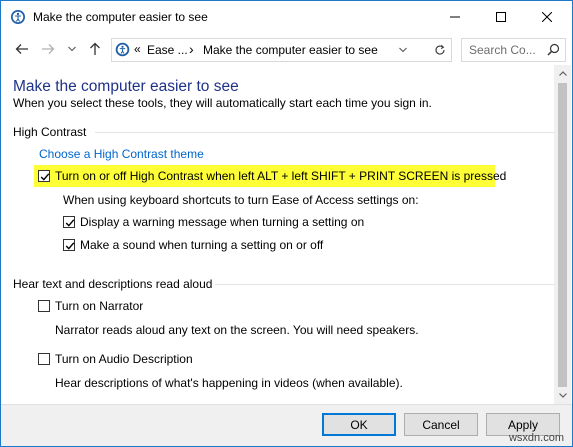  I want to click on narrator-label: Turn on Narrator, so click(99, 306).